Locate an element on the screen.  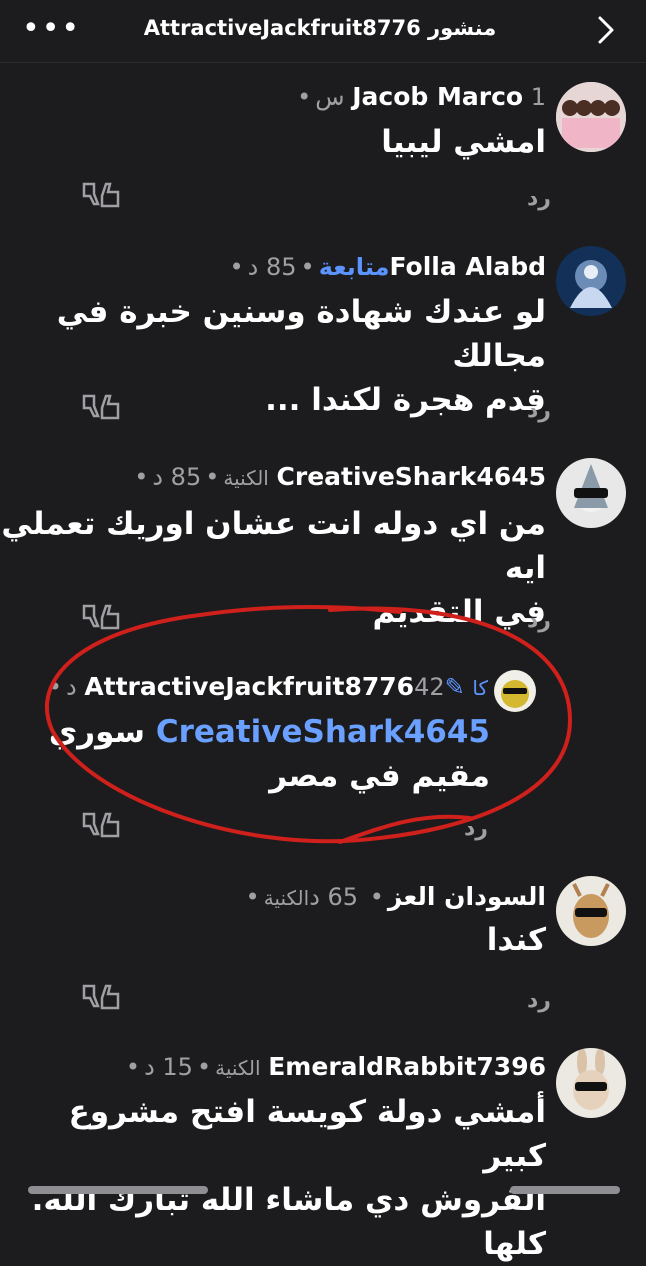
comment-meta: السودان العز• 65 دالكنية• is located at coordinates (394, 897).